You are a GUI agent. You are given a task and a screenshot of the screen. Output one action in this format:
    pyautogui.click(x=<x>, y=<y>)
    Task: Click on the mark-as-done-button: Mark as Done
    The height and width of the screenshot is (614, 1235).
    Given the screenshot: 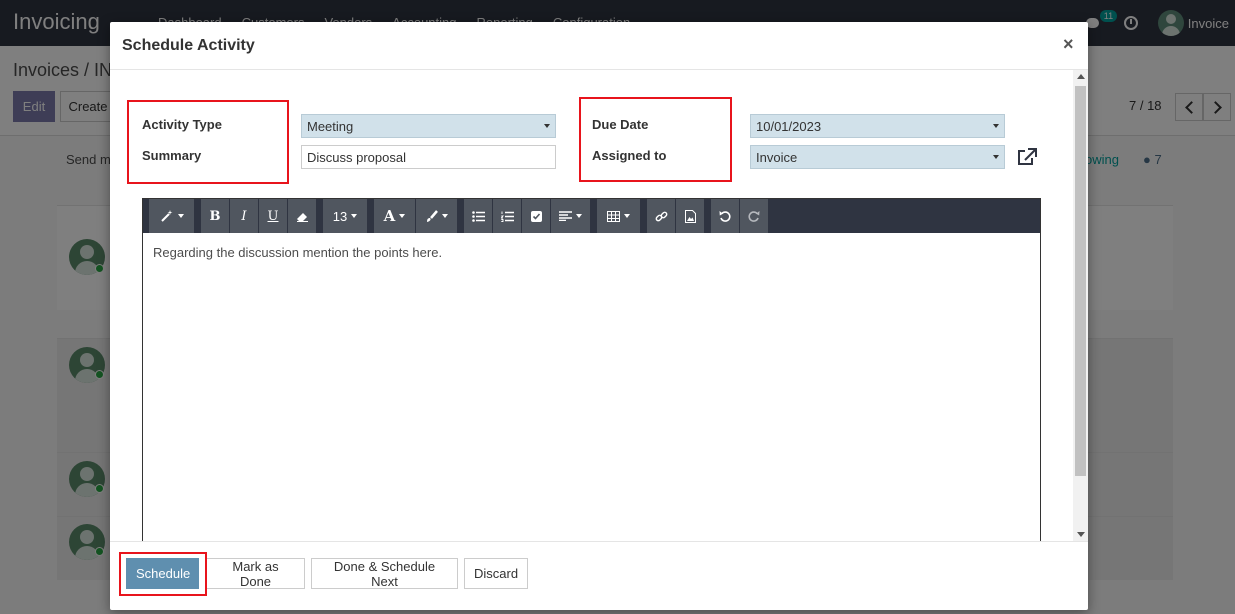 What is the action you would take?
    pyautogui.click(x=255, y=573)
    